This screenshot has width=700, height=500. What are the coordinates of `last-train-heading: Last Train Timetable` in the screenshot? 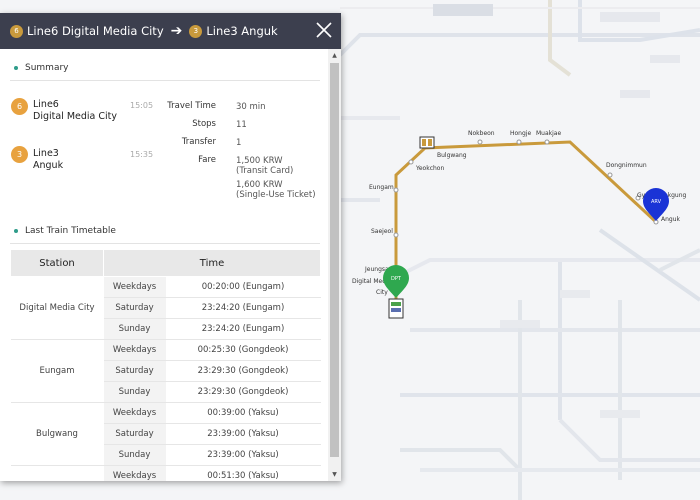 It's located at (65, 231).